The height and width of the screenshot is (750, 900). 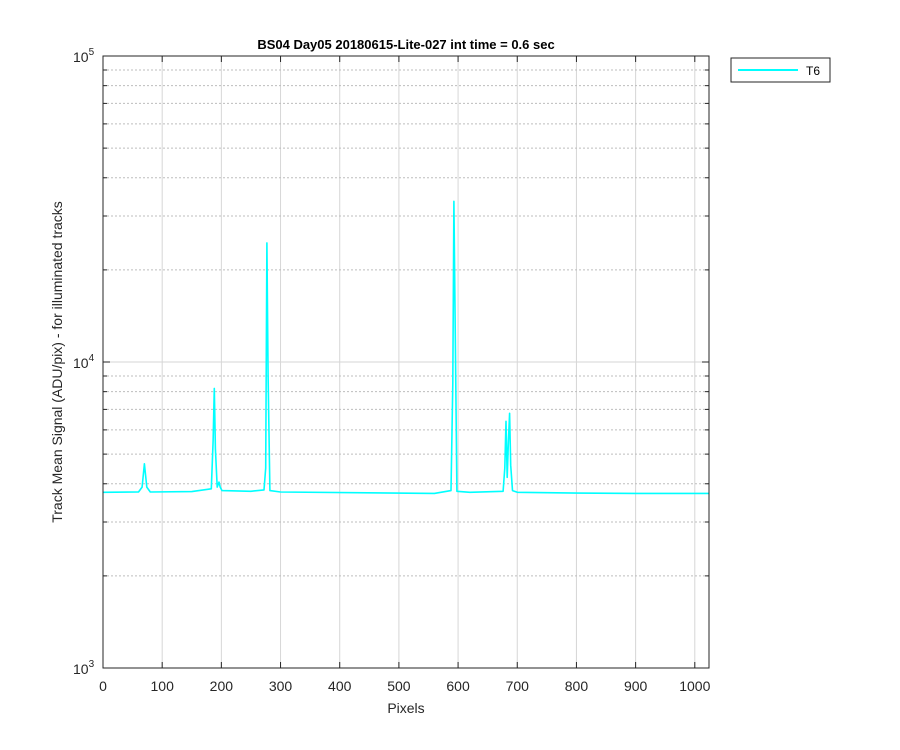 What do you see at coordinates (694, 686) in the screenshot?
I see `x-tick-label: 1000` at bounding box center [694, 686].